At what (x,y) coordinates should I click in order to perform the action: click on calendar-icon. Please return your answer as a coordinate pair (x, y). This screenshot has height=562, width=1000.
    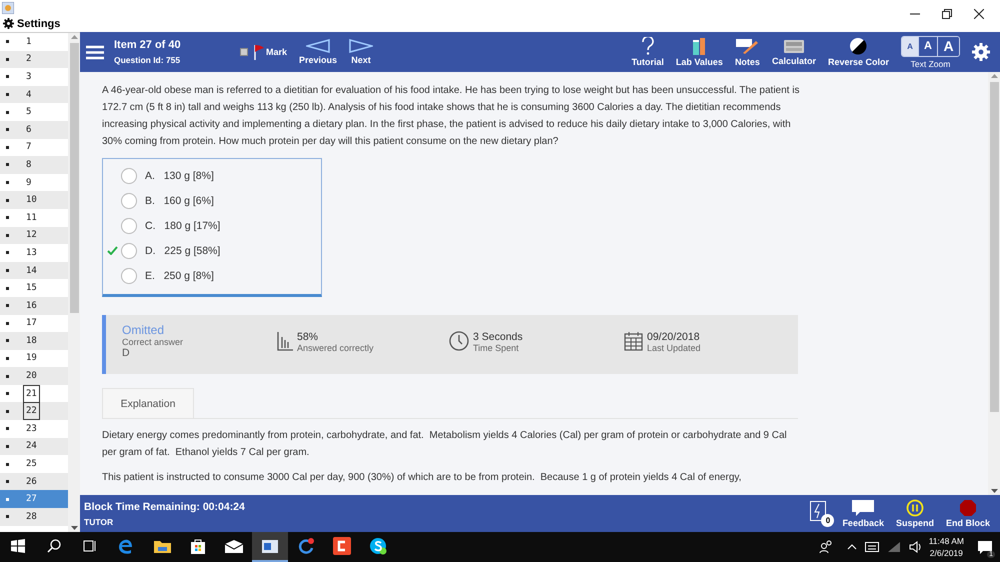
    Looking at the image, I should click on (633, 341).